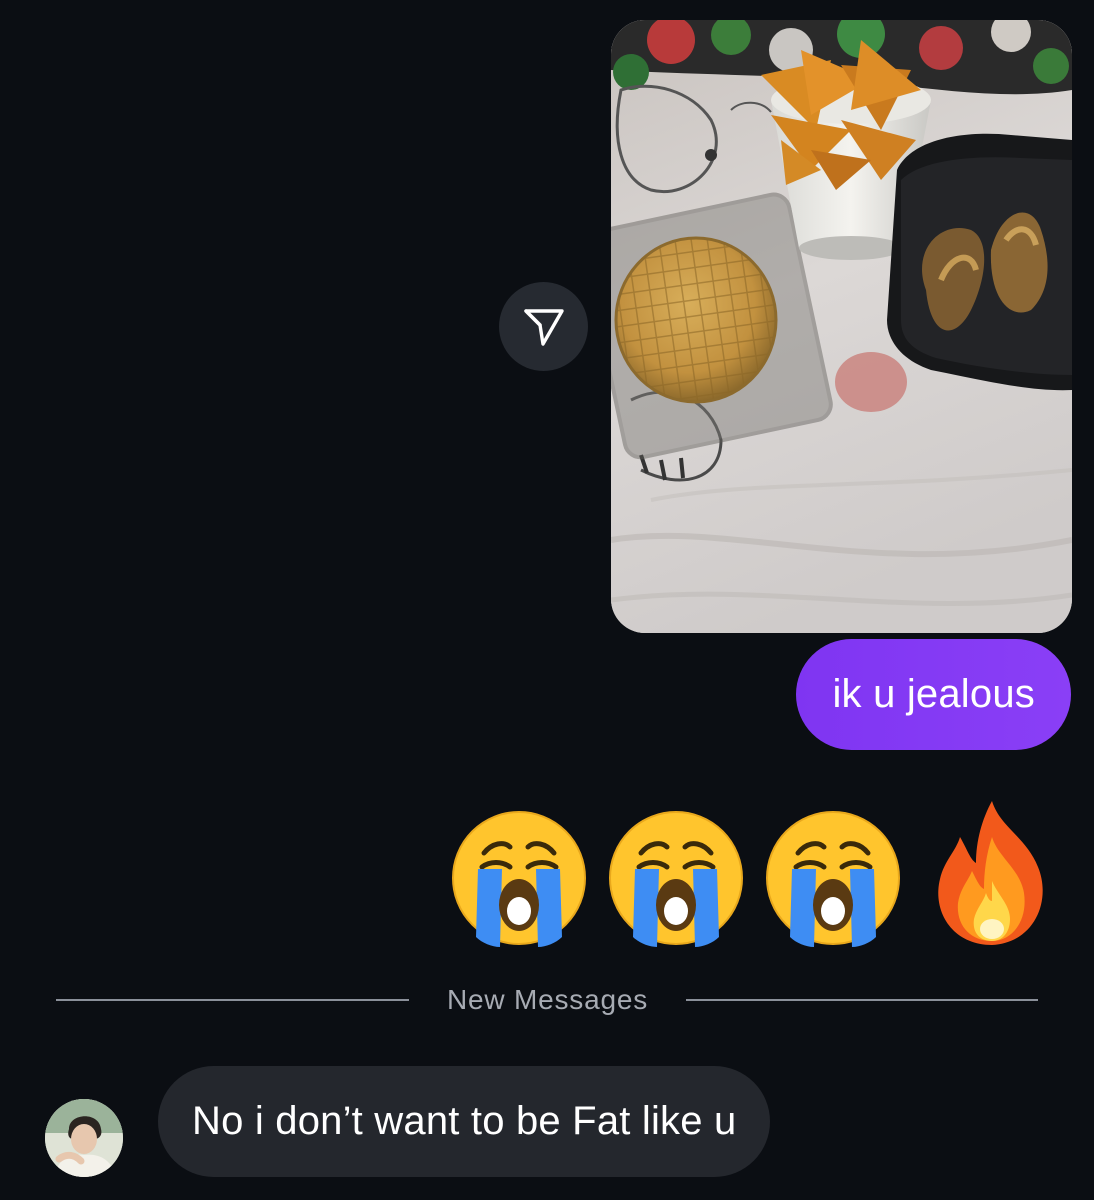 The height and width of the screenshot is (1200, 1094). I want to click on paper-plane-icon, so click(543, 327).